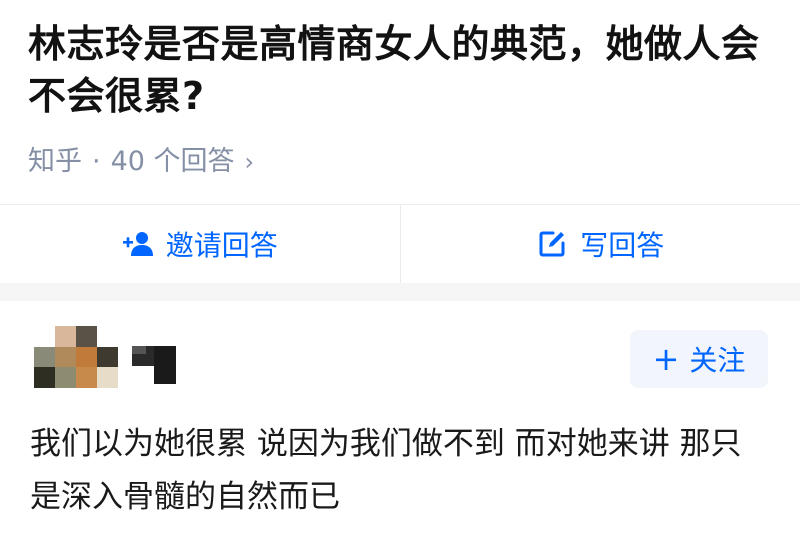 This screenshot has height=546, width=800. What do you see at coordinates (55, 161) in the screenshot?
I see `source-label: 知乎` at bounding box center [55, 161].